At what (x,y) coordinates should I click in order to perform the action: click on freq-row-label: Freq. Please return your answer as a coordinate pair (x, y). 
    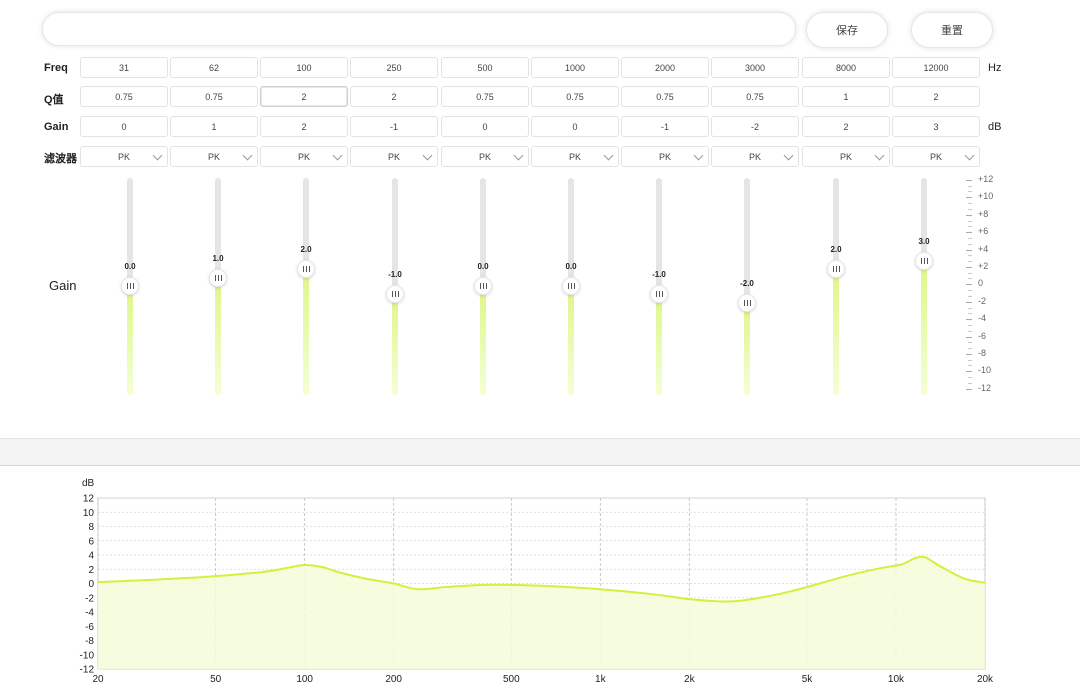
    Looking at the image, I should click on (56, 68).